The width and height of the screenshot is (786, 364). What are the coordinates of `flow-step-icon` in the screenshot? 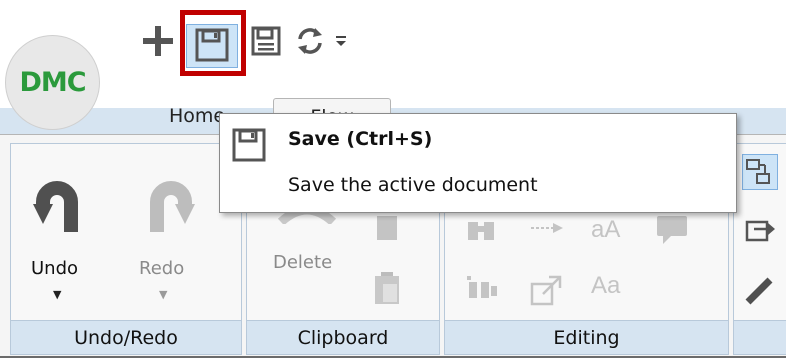 It's located at (758, 171).